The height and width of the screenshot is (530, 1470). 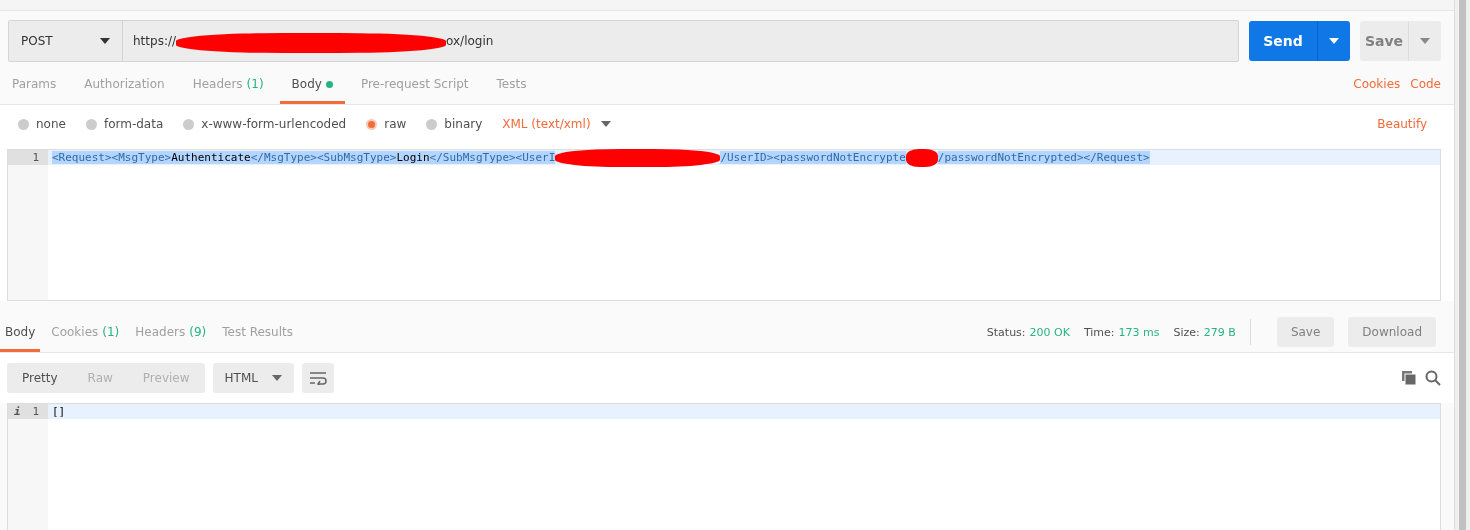 I want to click on link: Cookies, so click(x=1377, y=84).